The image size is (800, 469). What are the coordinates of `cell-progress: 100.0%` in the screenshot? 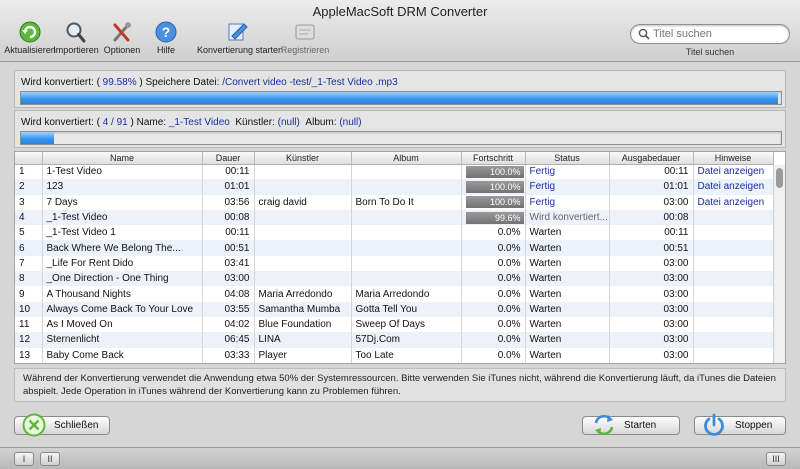 It's located at (493, 202).